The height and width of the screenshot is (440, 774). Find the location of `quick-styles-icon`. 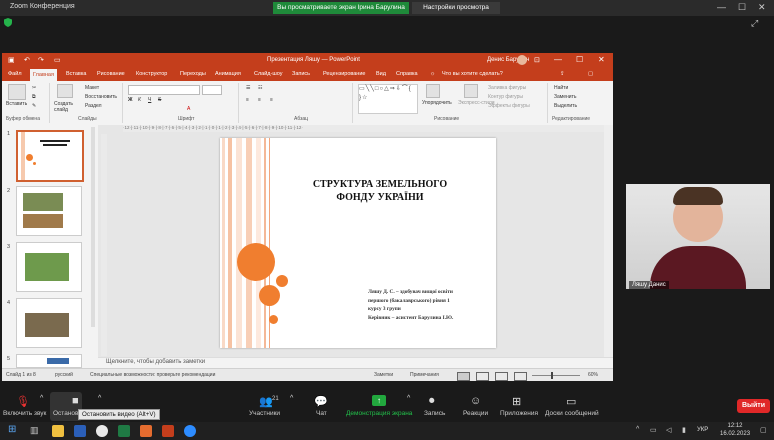

quick-styles-icon is located at coordinates (471, 91).